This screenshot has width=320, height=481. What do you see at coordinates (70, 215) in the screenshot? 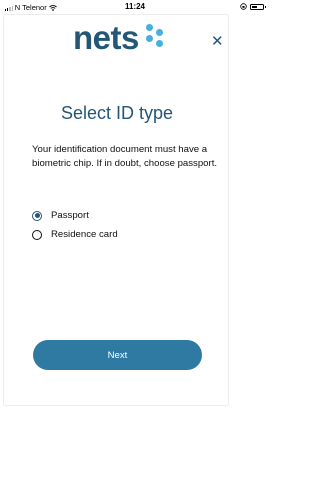
I see `passport-label: Passport` at bounding box center [70, 215].